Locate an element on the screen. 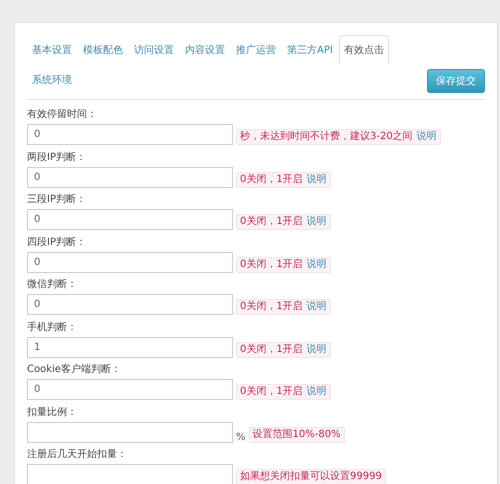 This screenshot has height=484, width=500. field-label: 手机判断： is located at coordinates (52, 327).